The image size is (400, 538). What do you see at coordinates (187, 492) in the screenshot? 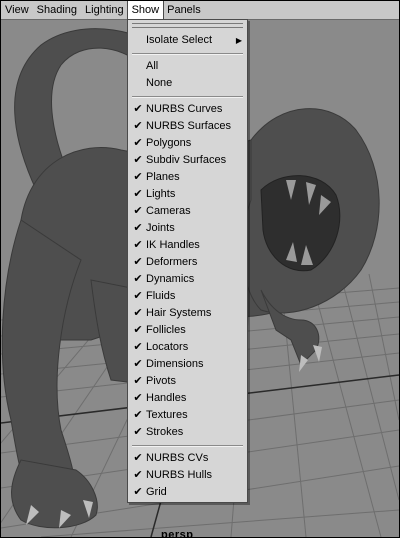
I see `menu-item-grid: ✔ Grid` at bounding box center [187, 492].